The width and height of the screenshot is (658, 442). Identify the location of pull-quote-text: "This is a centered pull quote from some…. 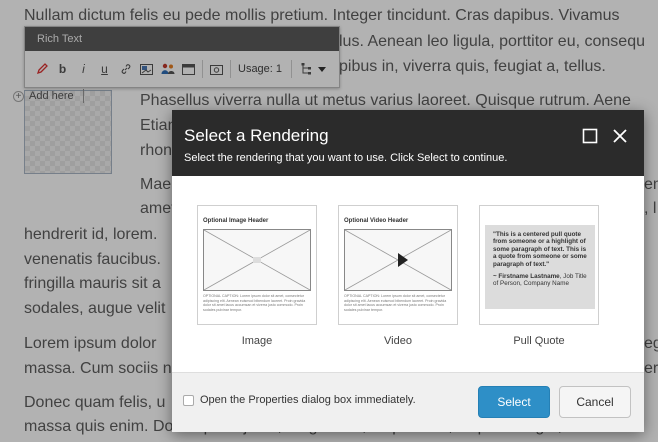
(540, 249).